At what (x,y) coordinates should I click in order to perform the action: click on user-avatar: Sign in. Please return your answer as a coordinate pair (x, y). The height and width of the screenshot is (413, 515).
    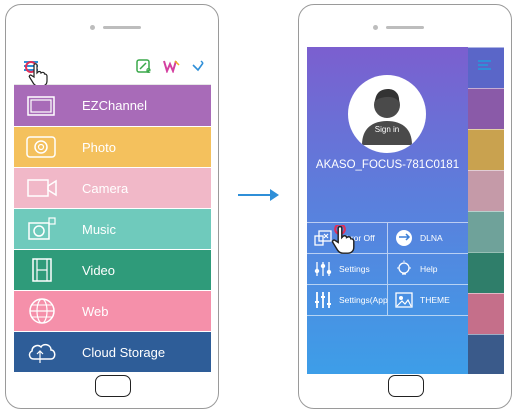
    Looking at the image, I should click on (387, 114).